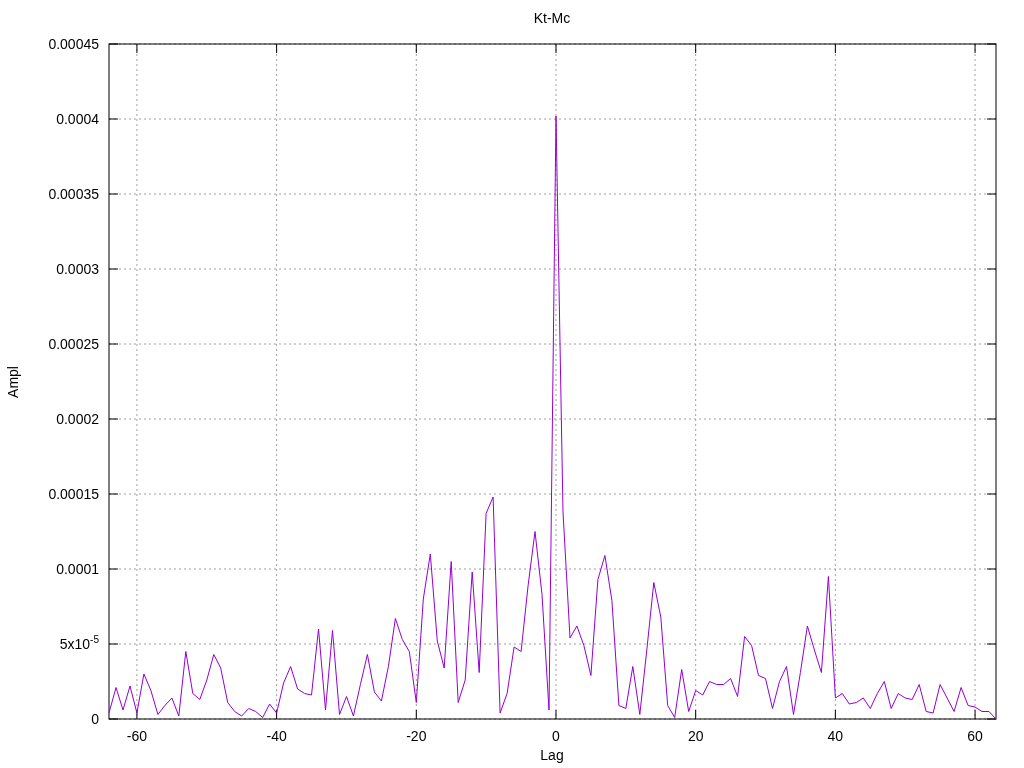 This screenshot has width=1024, height=768. What do you see at coordinates (416, 736) in the screenshot?
I see `axis-tick-label: -20` at bounding box center [416, 736].